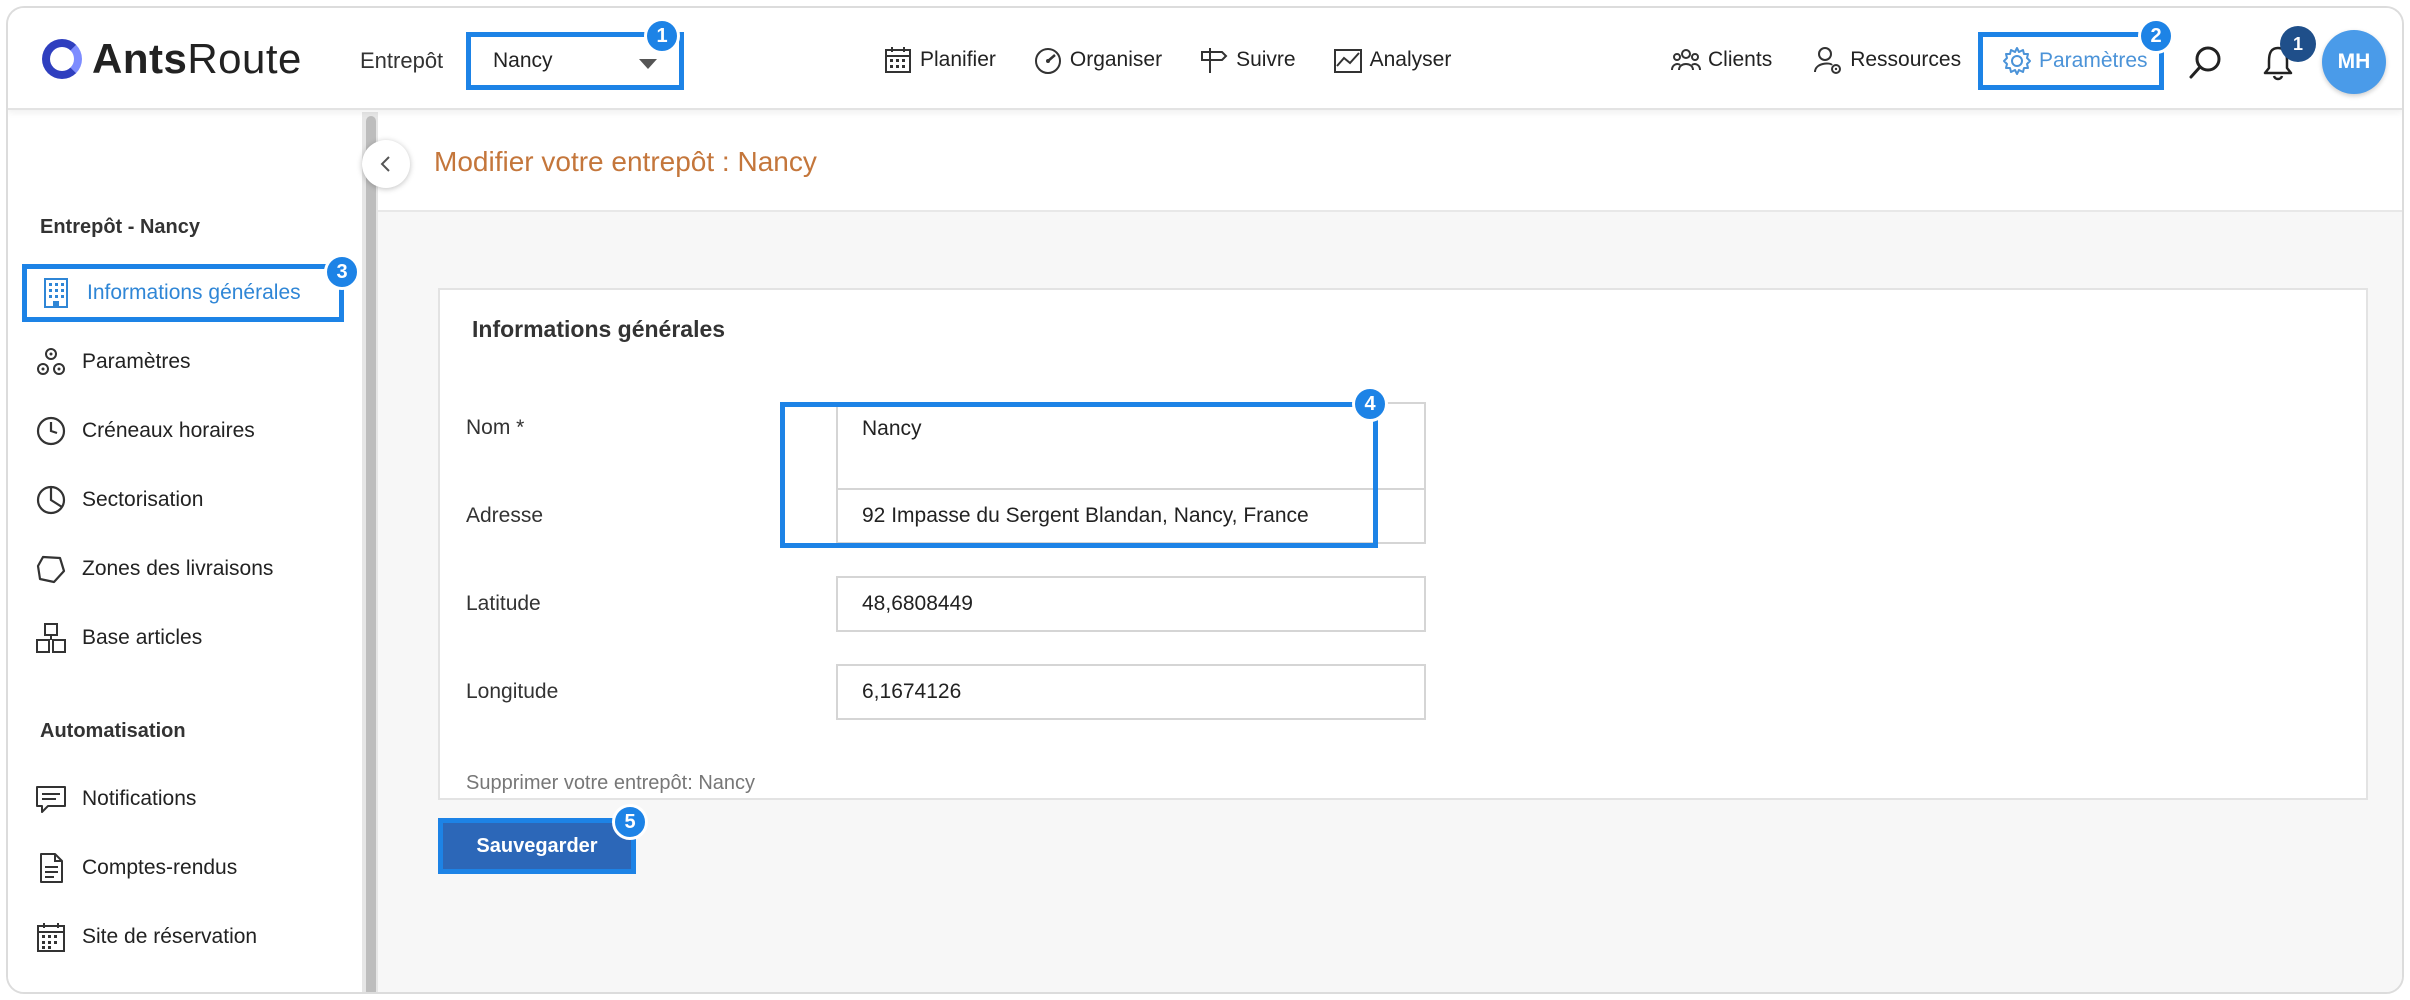 Image resolution: width=2410 pixels, height=1000 pixels. Describe the element at coordinates (1116, 59) in the screenshot. I see `nav-organiser-label: Organiser` at that location.